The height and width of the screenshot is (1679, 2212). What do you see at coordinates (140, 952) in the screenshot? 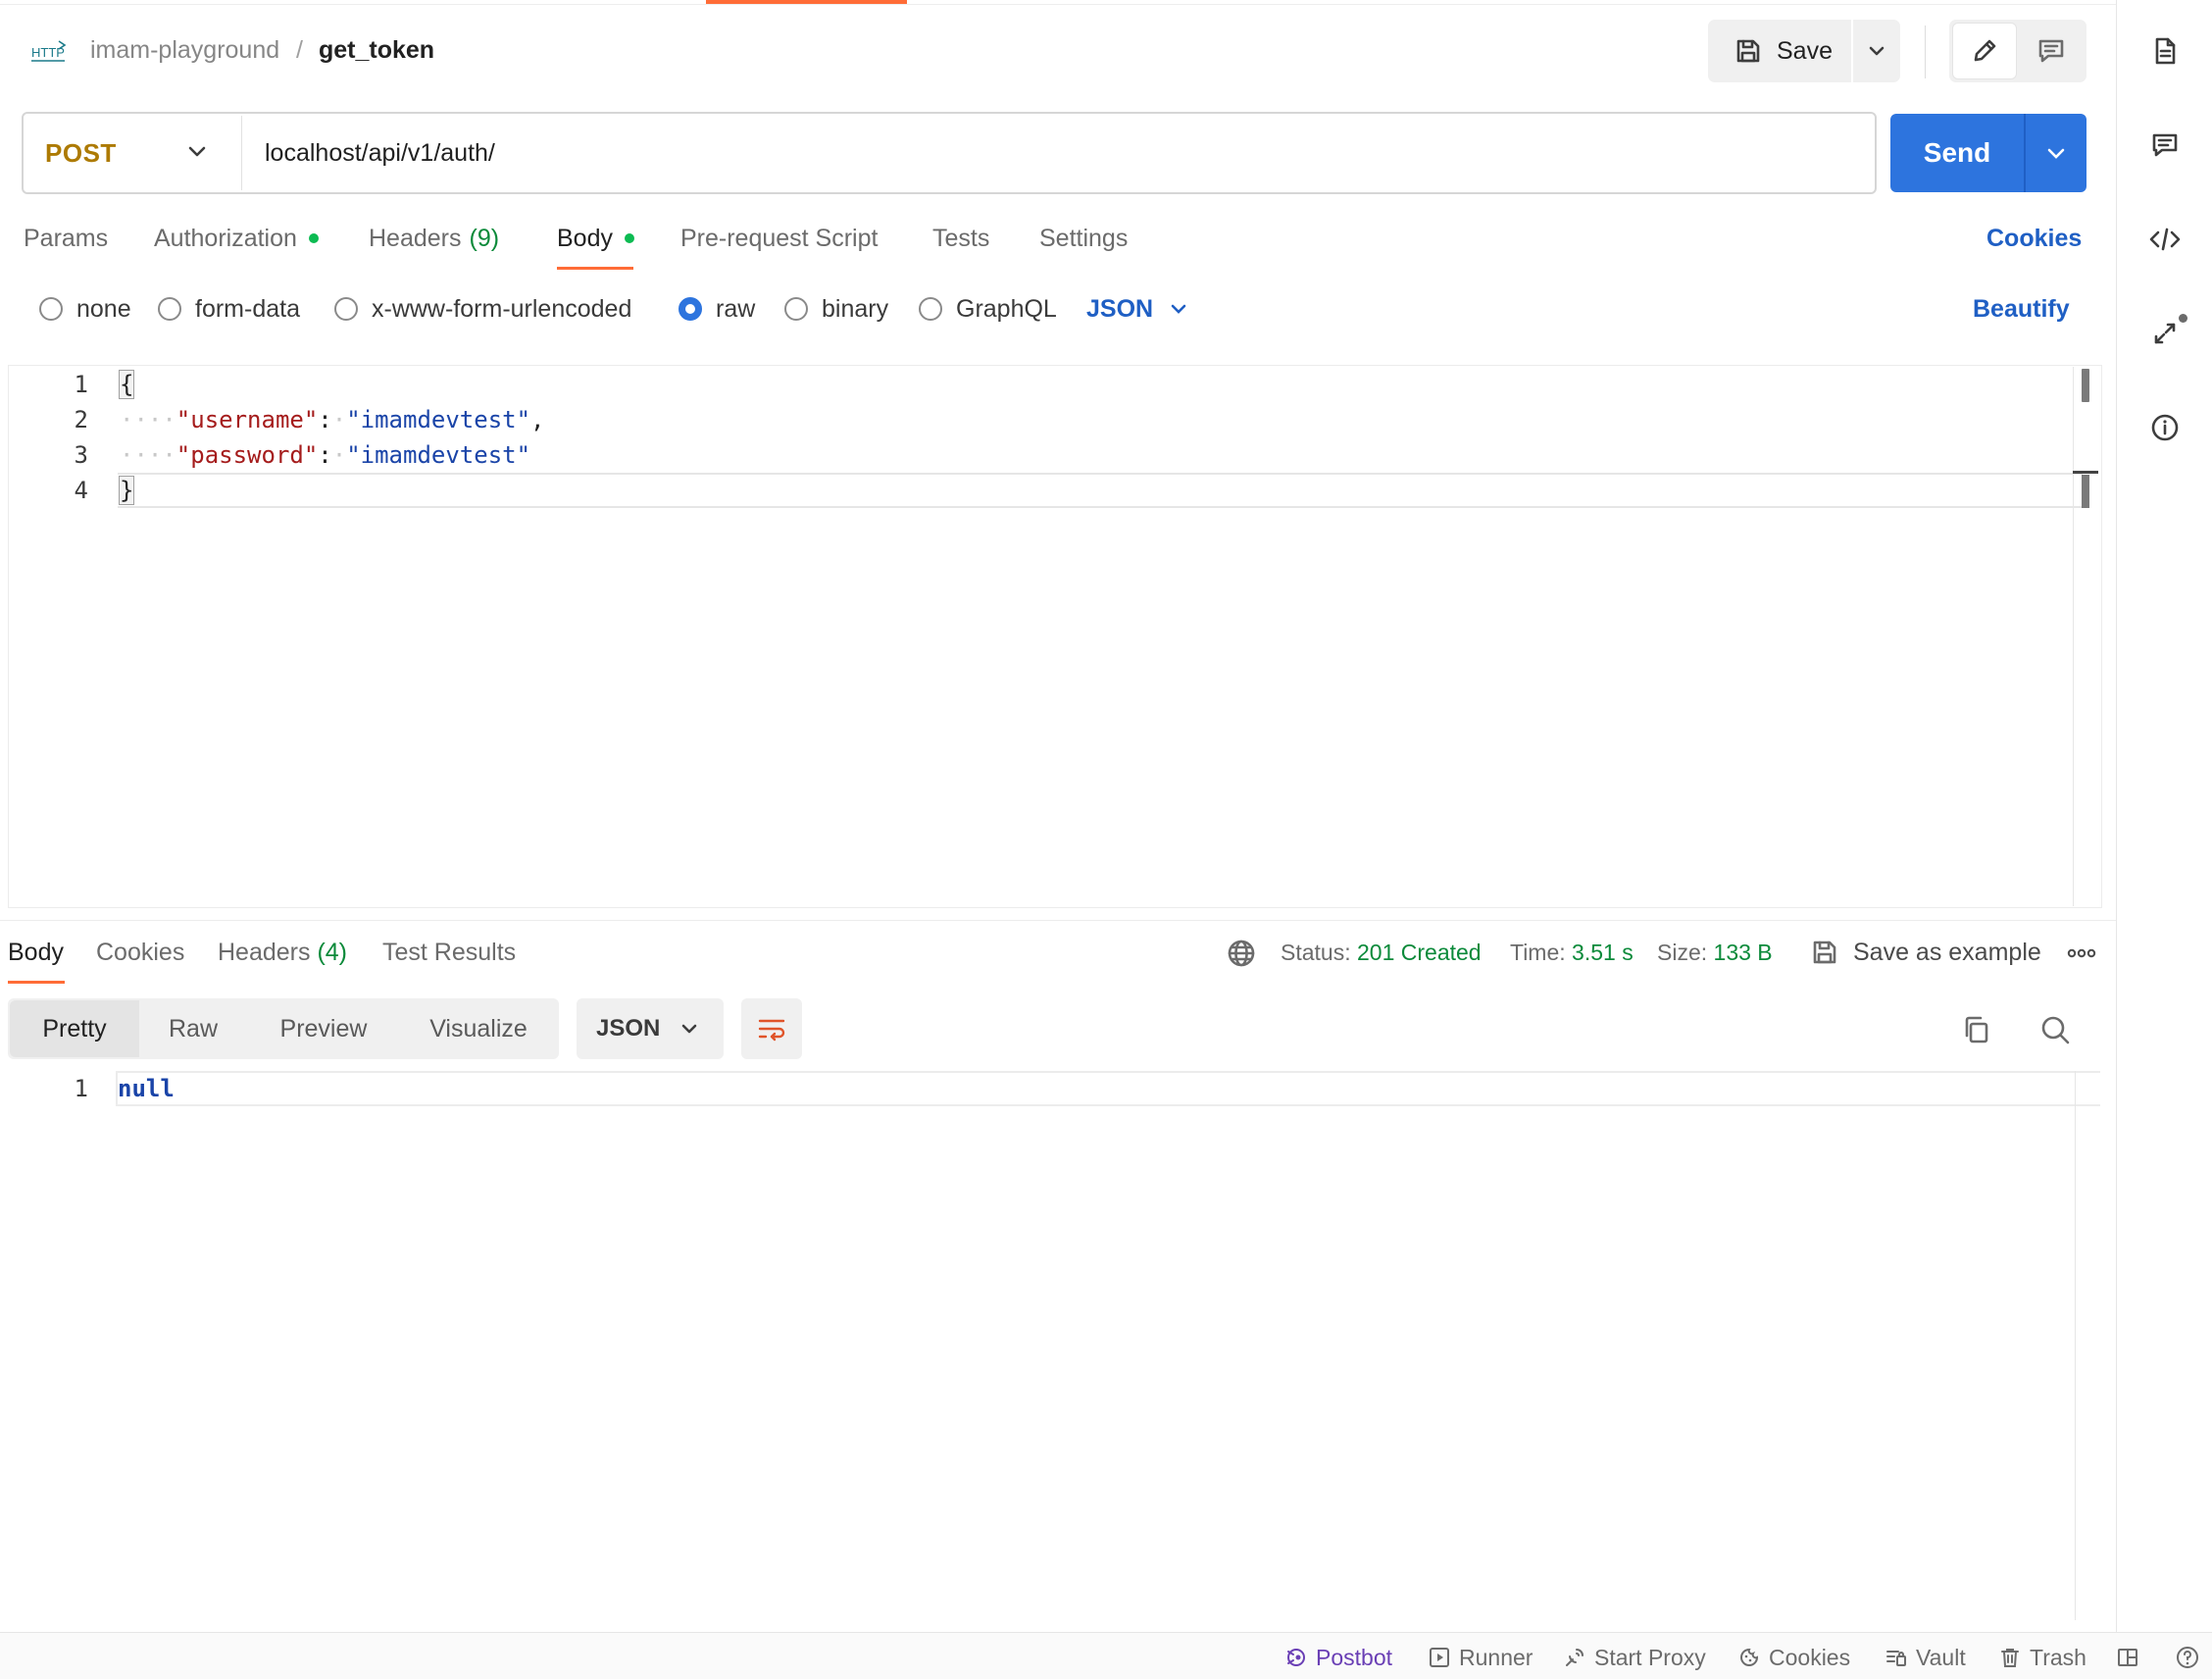
I see `response-tab-cookies: Cookies` at bounding box center [140, 952].